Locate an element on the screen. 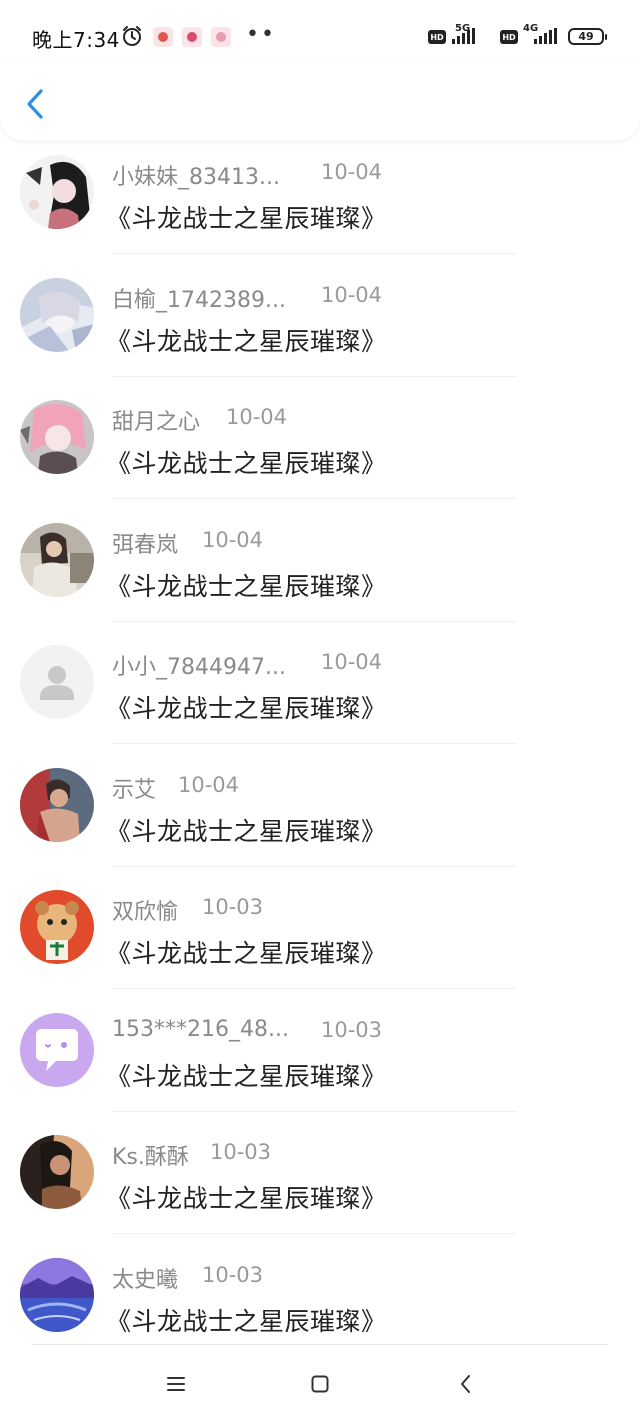  list-item: 弭春岚 10-04 《斗龙战士之星辰璀璨》 is located at coordinates (320, 569).